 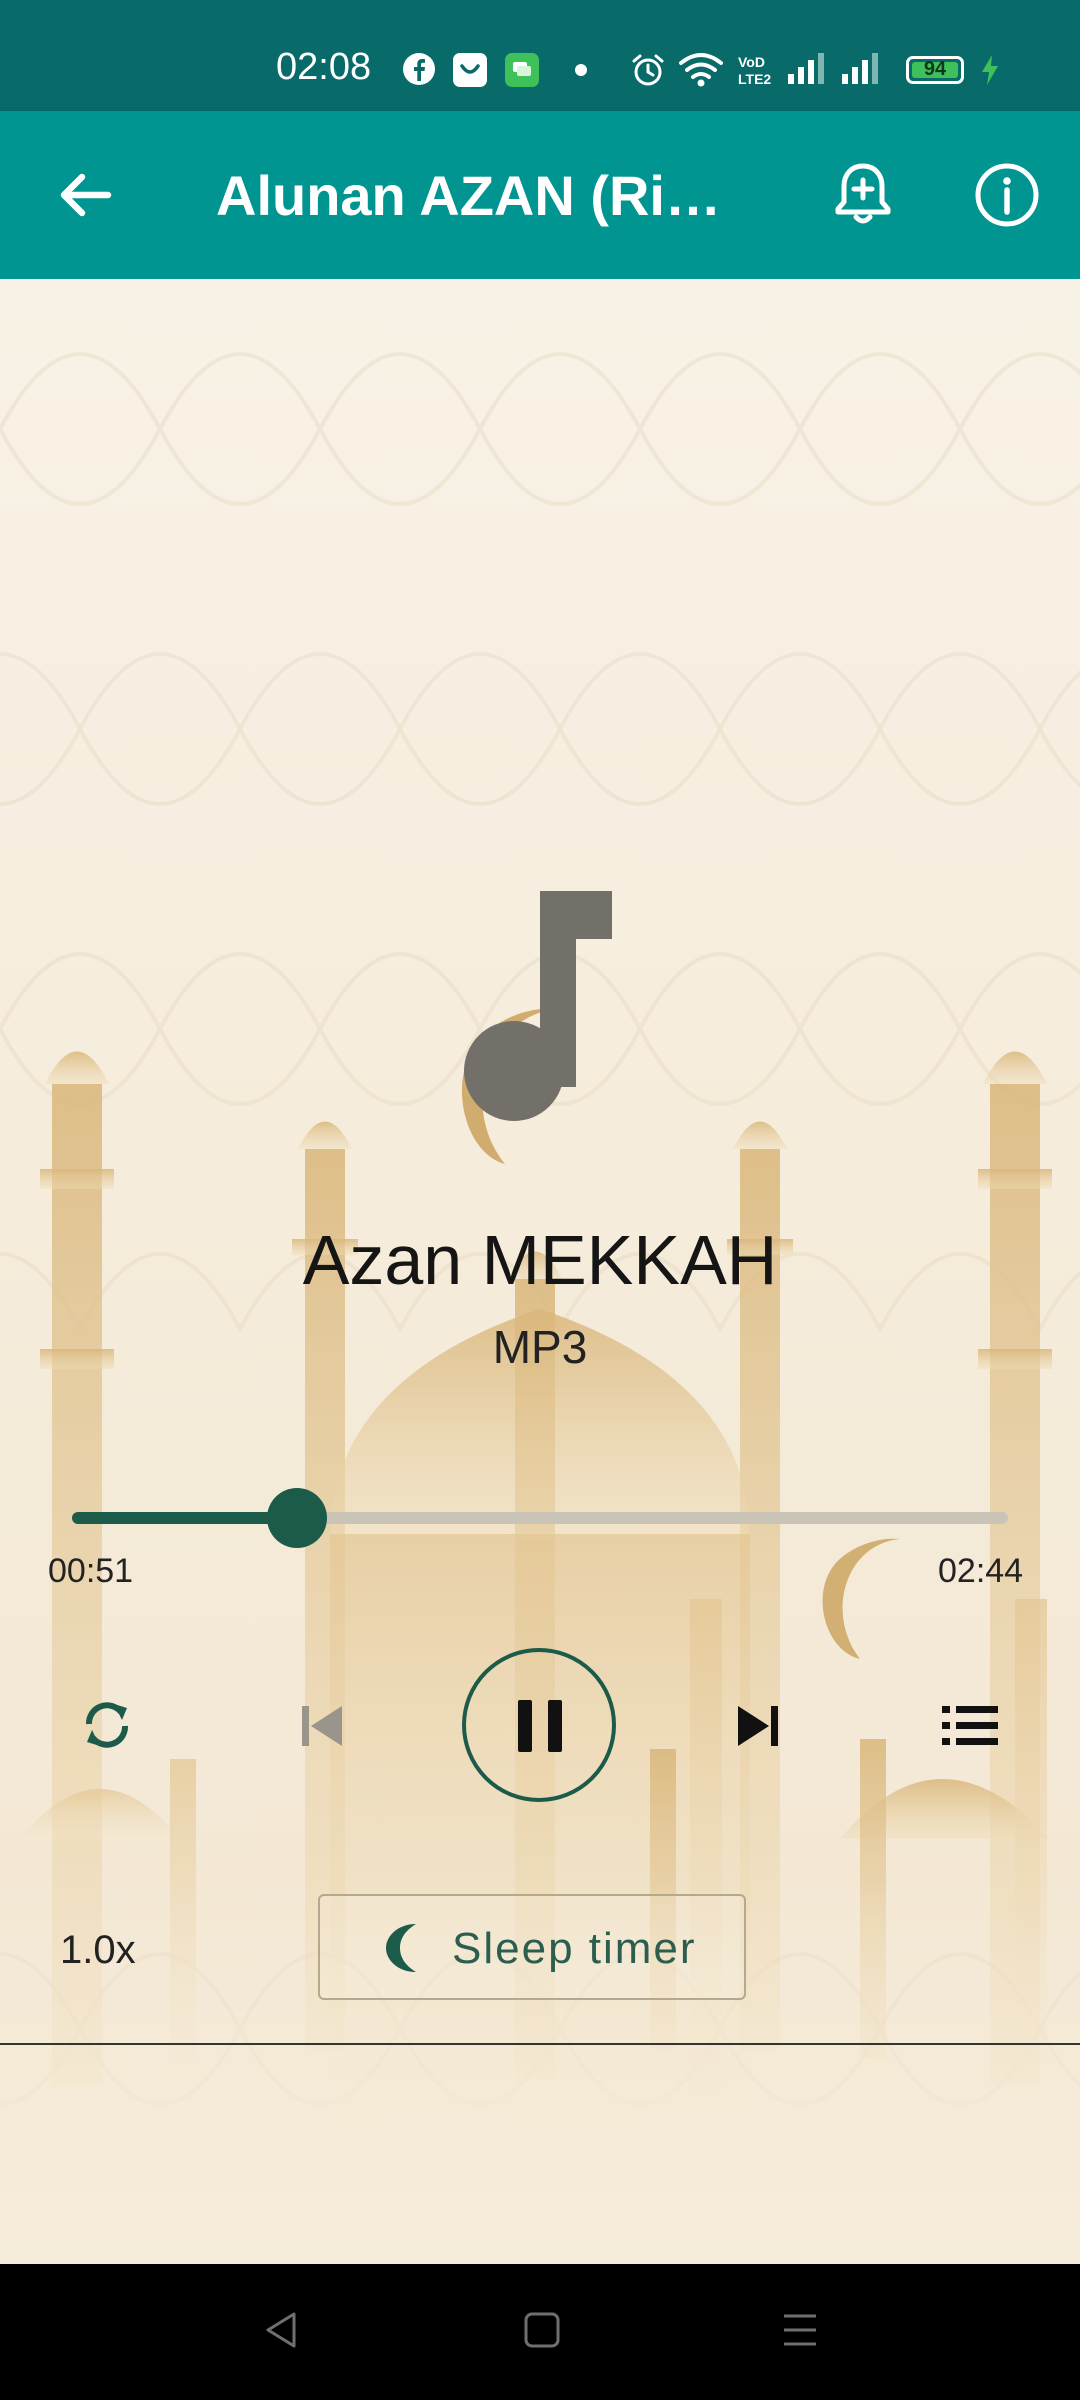 I want to click on facebook-icon, so click(x=419, y=69).